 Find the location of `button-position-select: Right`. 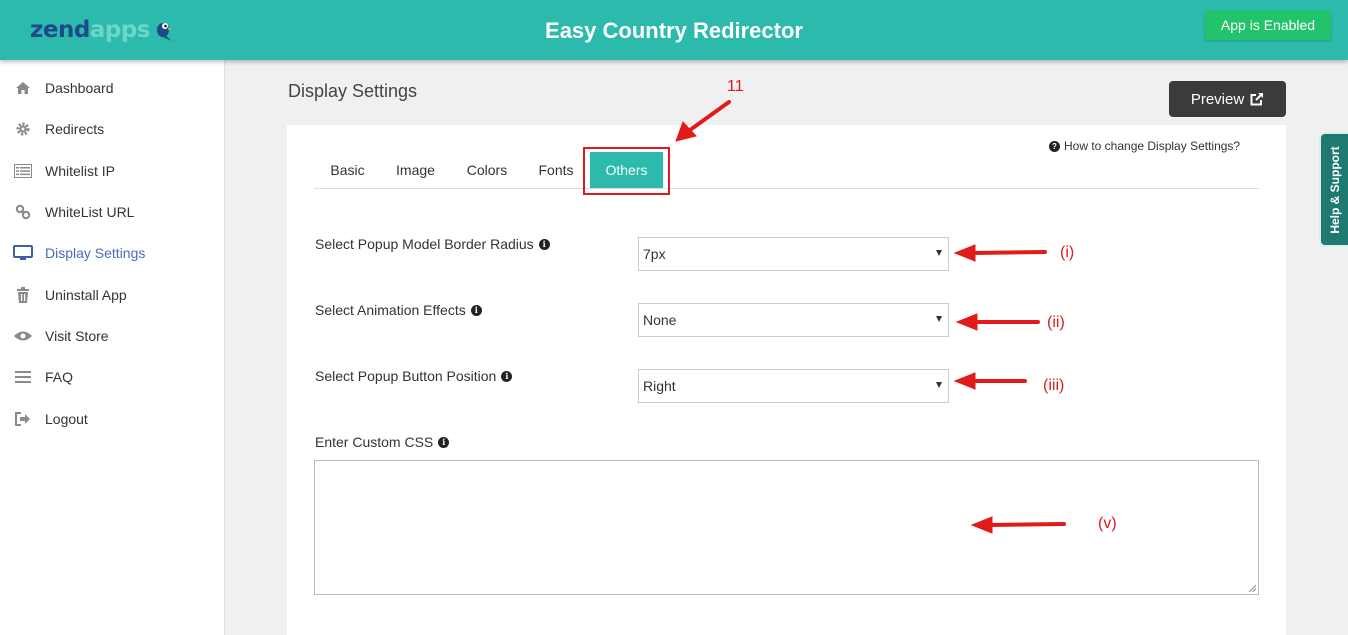

button-position-select: Right is located at coordinates (793, 386).